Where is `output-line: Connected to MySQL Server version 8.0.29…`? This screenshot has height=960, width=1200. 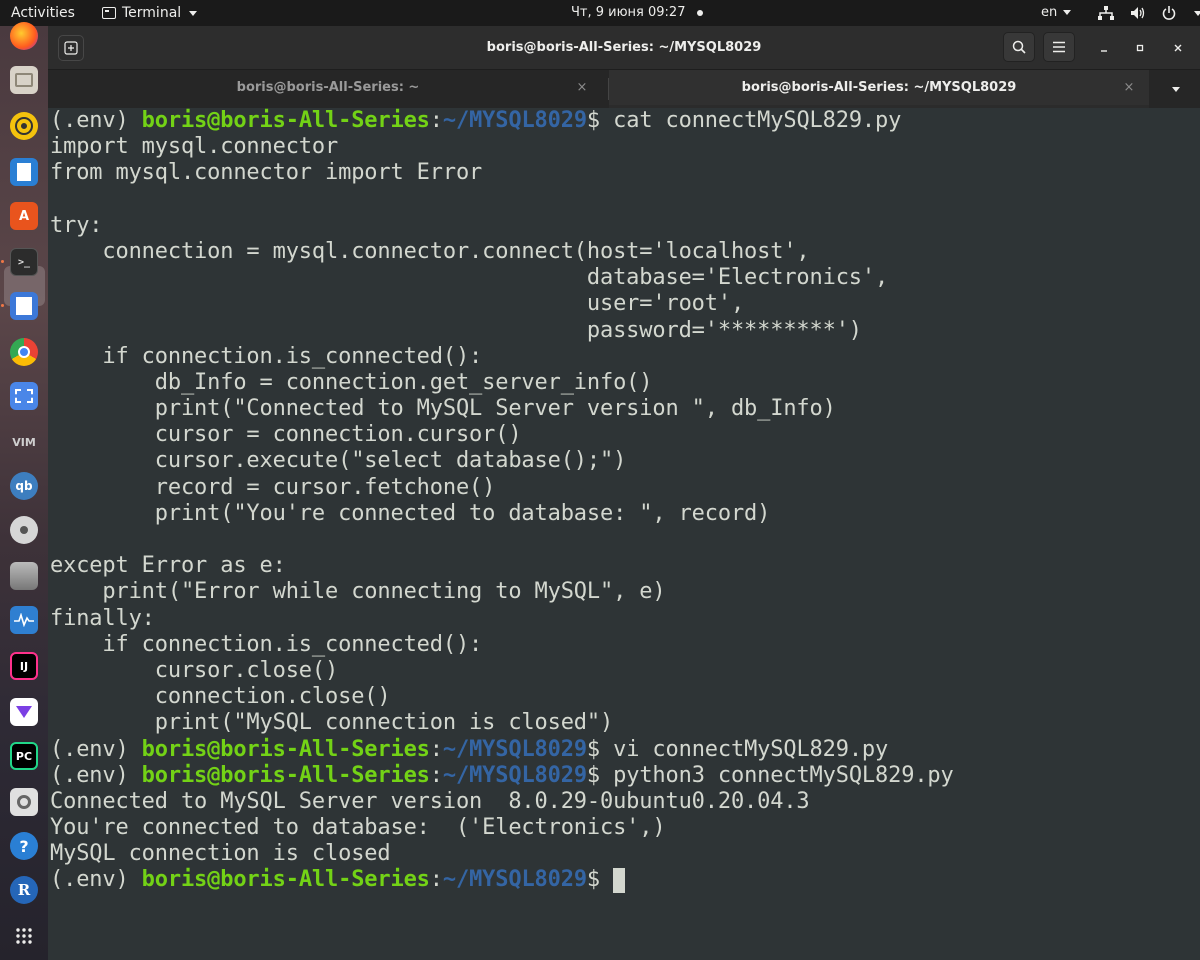
output-line: Connected to MySQL Server version 8.0.29… is located at coordinates (502, 802).